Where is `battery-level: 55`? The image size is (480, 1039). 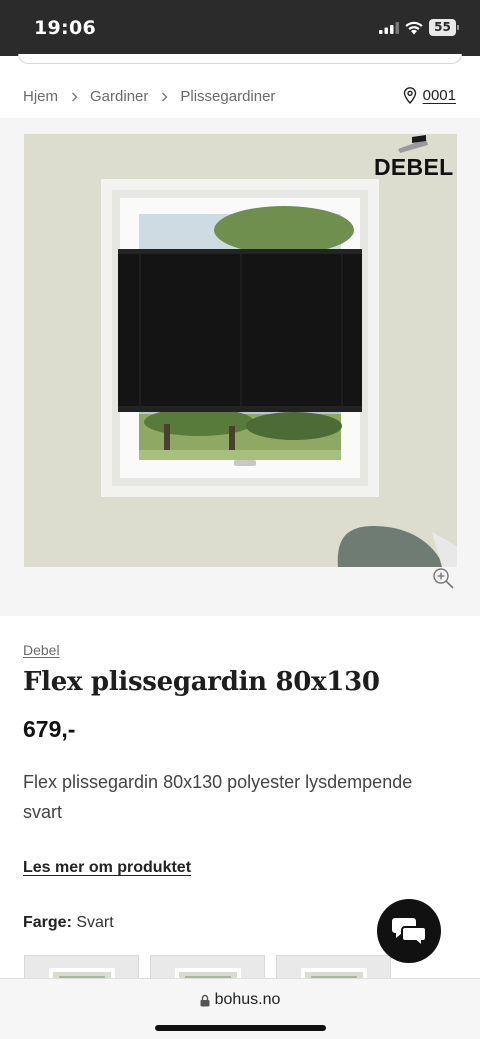
battery-level: 55 is located at coordinates (442, 27).